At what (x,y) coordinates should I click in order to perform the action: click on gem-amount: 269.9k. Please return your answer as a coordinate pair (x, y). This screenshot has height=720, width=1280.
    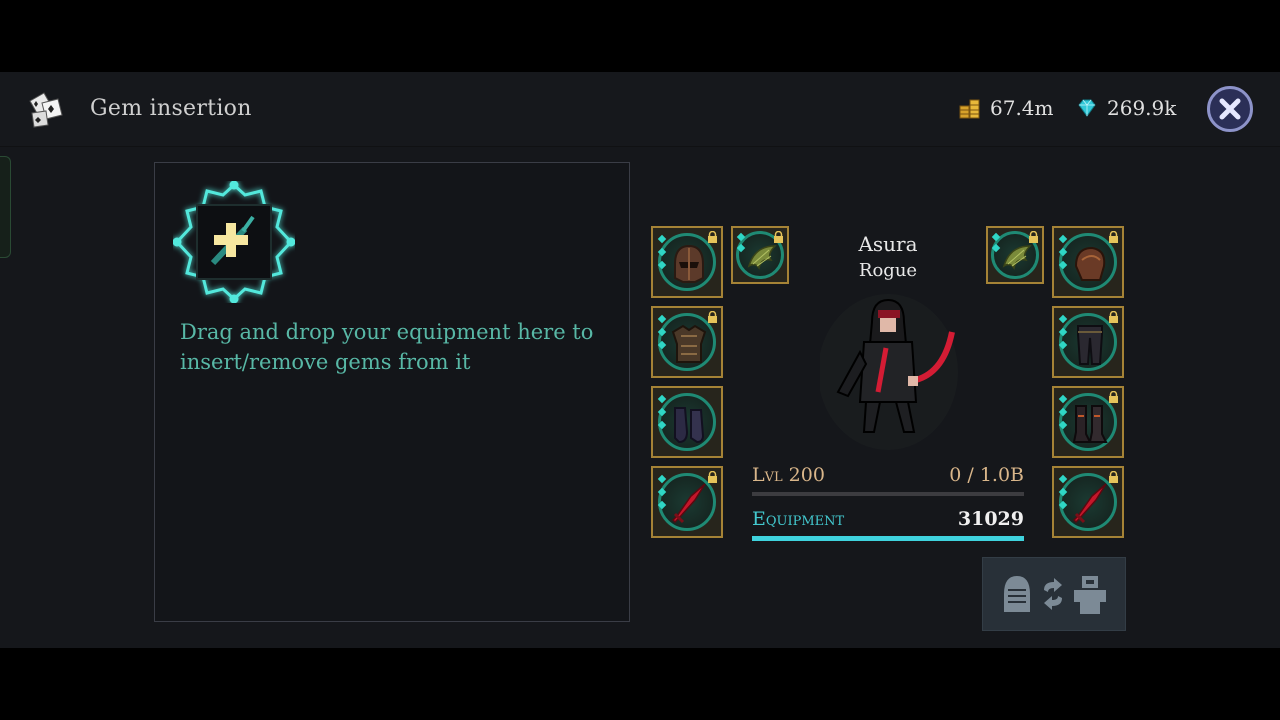
    Looking at the image, I should click on (1142, 108).